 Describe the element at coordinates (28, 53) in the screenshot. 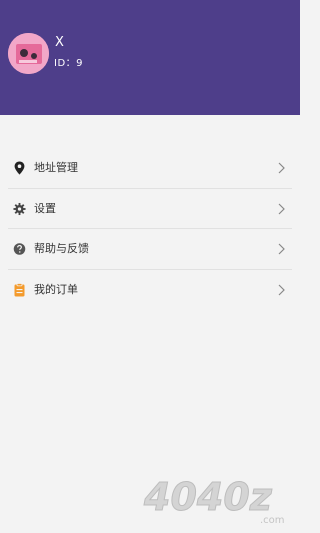

I see `avatar` at that location.